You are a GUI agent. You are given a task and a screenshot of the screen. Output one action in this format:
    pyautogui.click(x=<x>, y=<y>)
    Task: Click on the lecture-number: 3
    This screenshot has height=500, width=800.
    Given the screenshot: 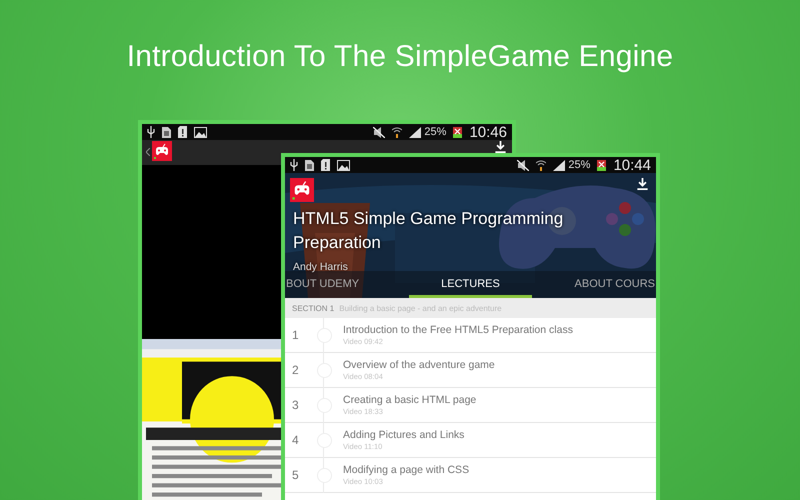 What is the action you would take?
    pyautogui.click(x=295, y=405)
    